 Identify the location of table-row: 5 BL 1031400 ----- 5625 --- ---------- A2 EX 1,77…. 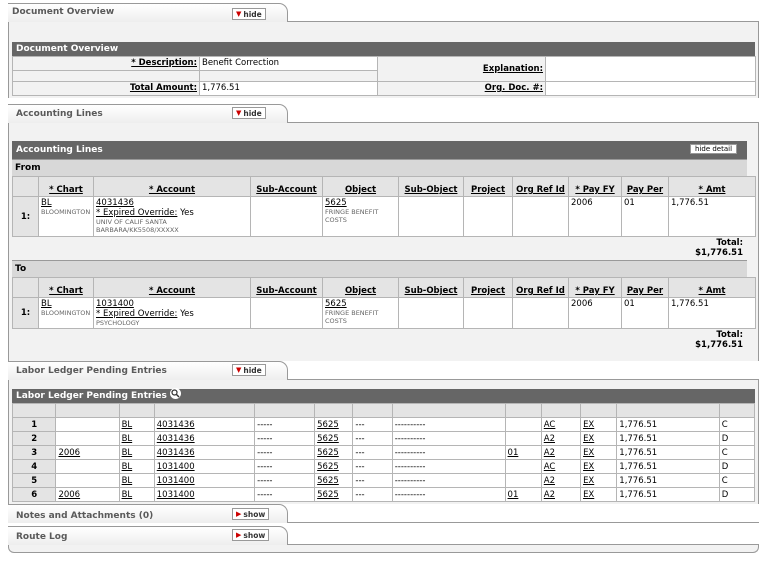
(383, 480).